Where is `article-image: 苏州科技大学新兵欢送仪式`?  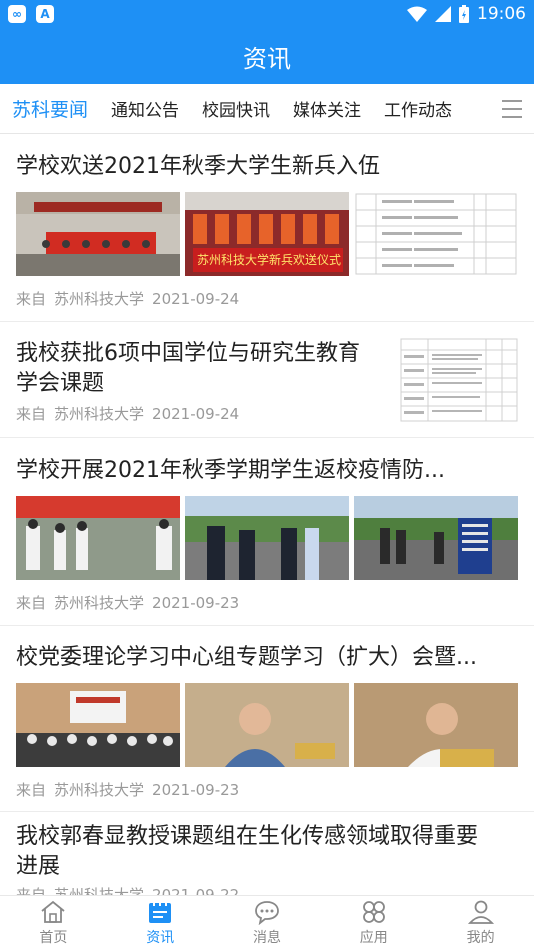 article-image: 苏州科技大学新兵欢送仪式 is located at coordinates (267, 234).